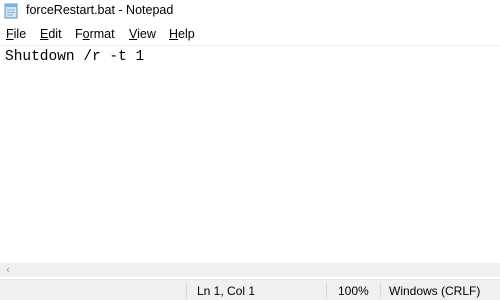 Image resolution: width=500 pixels, height=300 pixels. What do you see at coordinates (146, 34) in the screenshot?
I see `menu-view-label: iew` at bounding box center [146, 34].